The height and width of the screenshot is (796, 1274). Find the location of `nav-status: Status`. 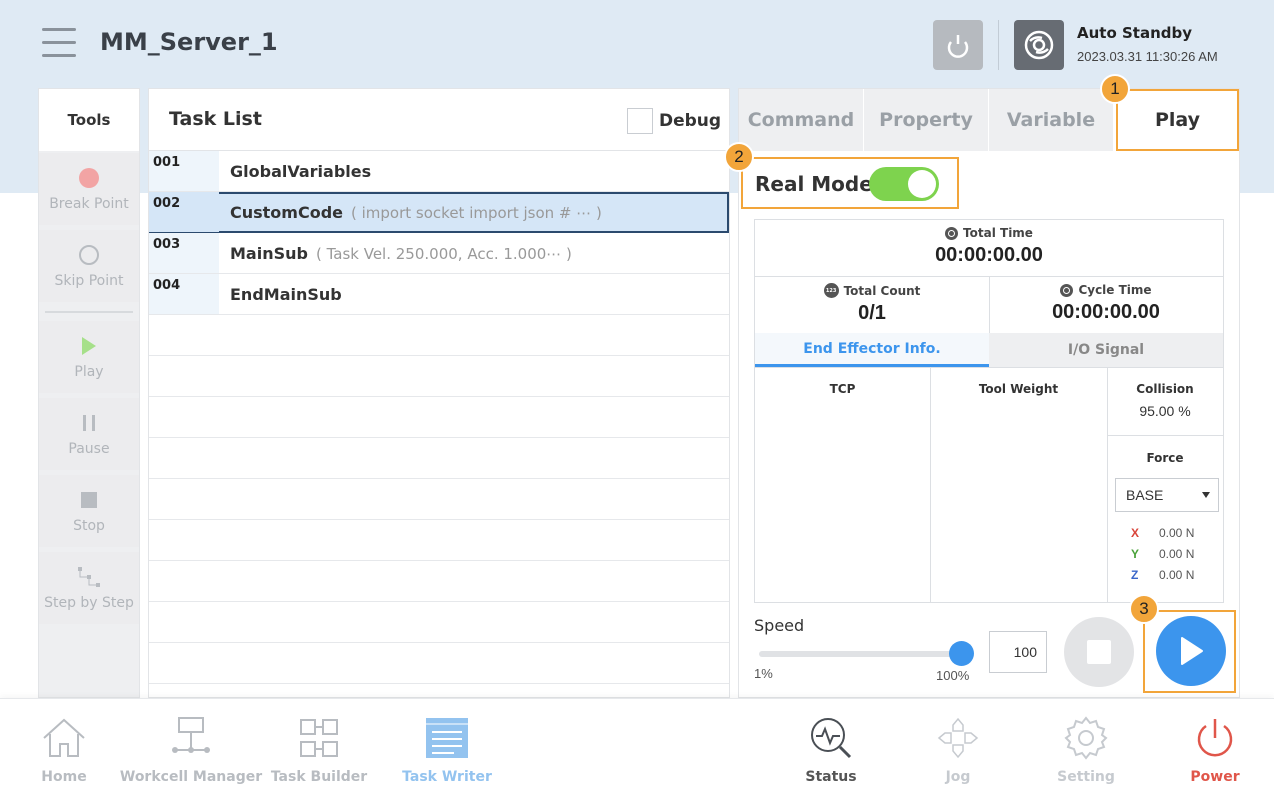

nav-status: Status is located at coordinates (831, 747).